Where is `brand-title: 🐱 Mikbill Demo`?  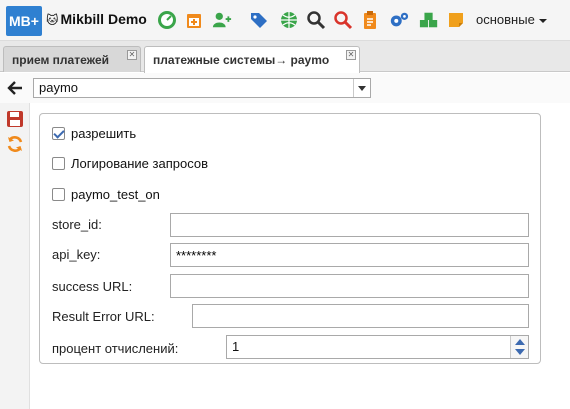 brand-title: 🐱 Mikbill Demo is located at coordinates (96, 19).